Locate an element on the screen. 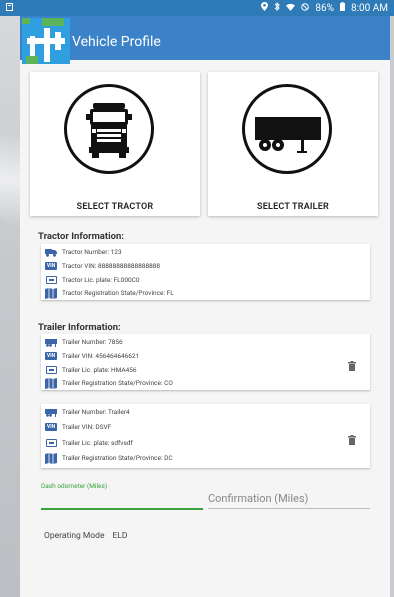 Image resolution: width=394 pixels, height=597 pixels. tractor-section-title: Tractor Information: is located at coordinates (81, 236).